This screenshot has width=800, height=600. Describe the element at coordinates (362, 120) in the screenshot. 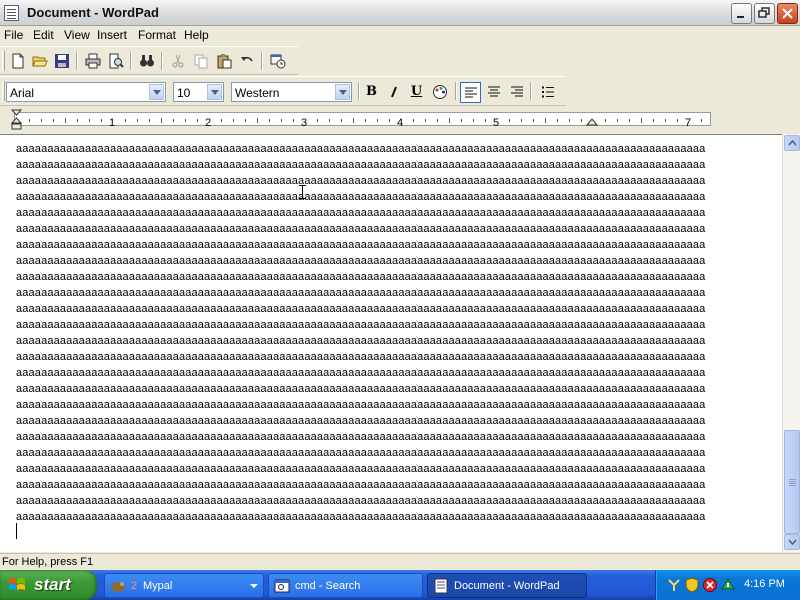

I see `ruler-bar: 1 2 3 4 5 7` at that location.